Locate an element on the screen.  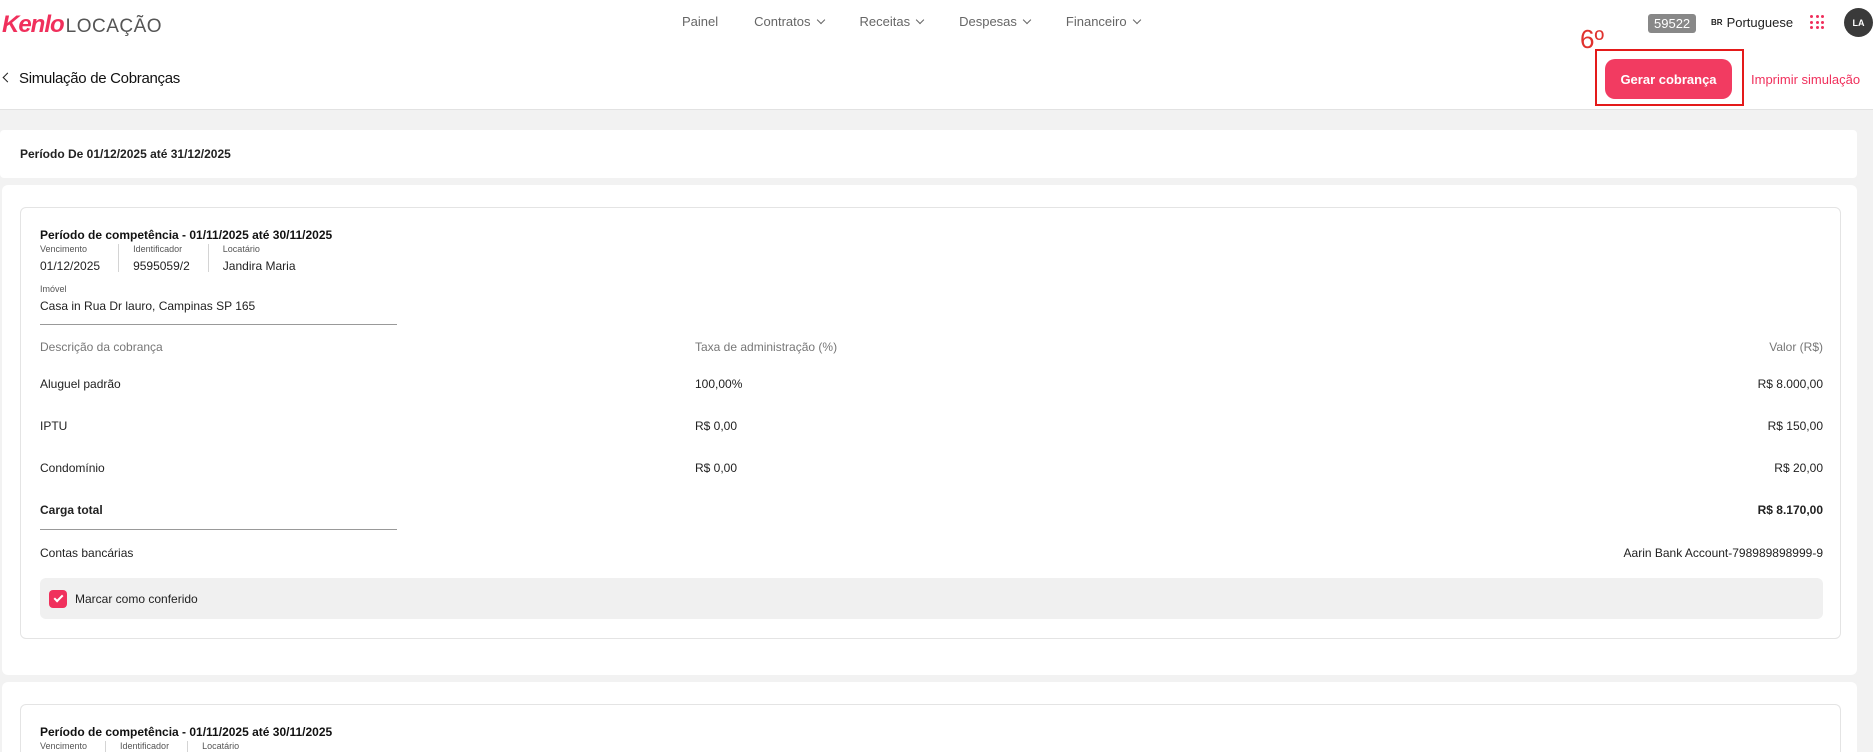
nav-despesas: Despesas is located at coordinates (995, 21).